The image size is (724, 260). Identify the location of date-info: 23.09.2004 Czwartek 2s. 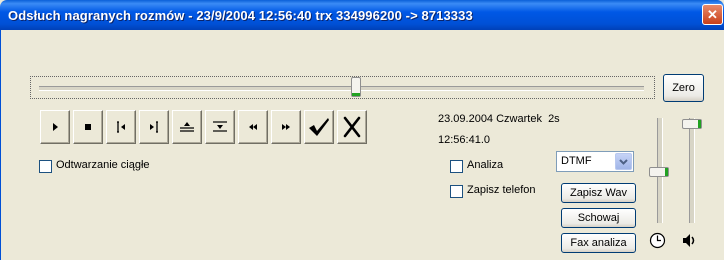
(499, 119).